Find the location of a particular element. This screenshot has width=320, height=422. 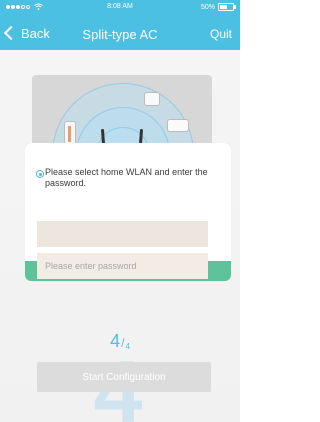

battery-status: 50% is located at coordinates (218, 7).